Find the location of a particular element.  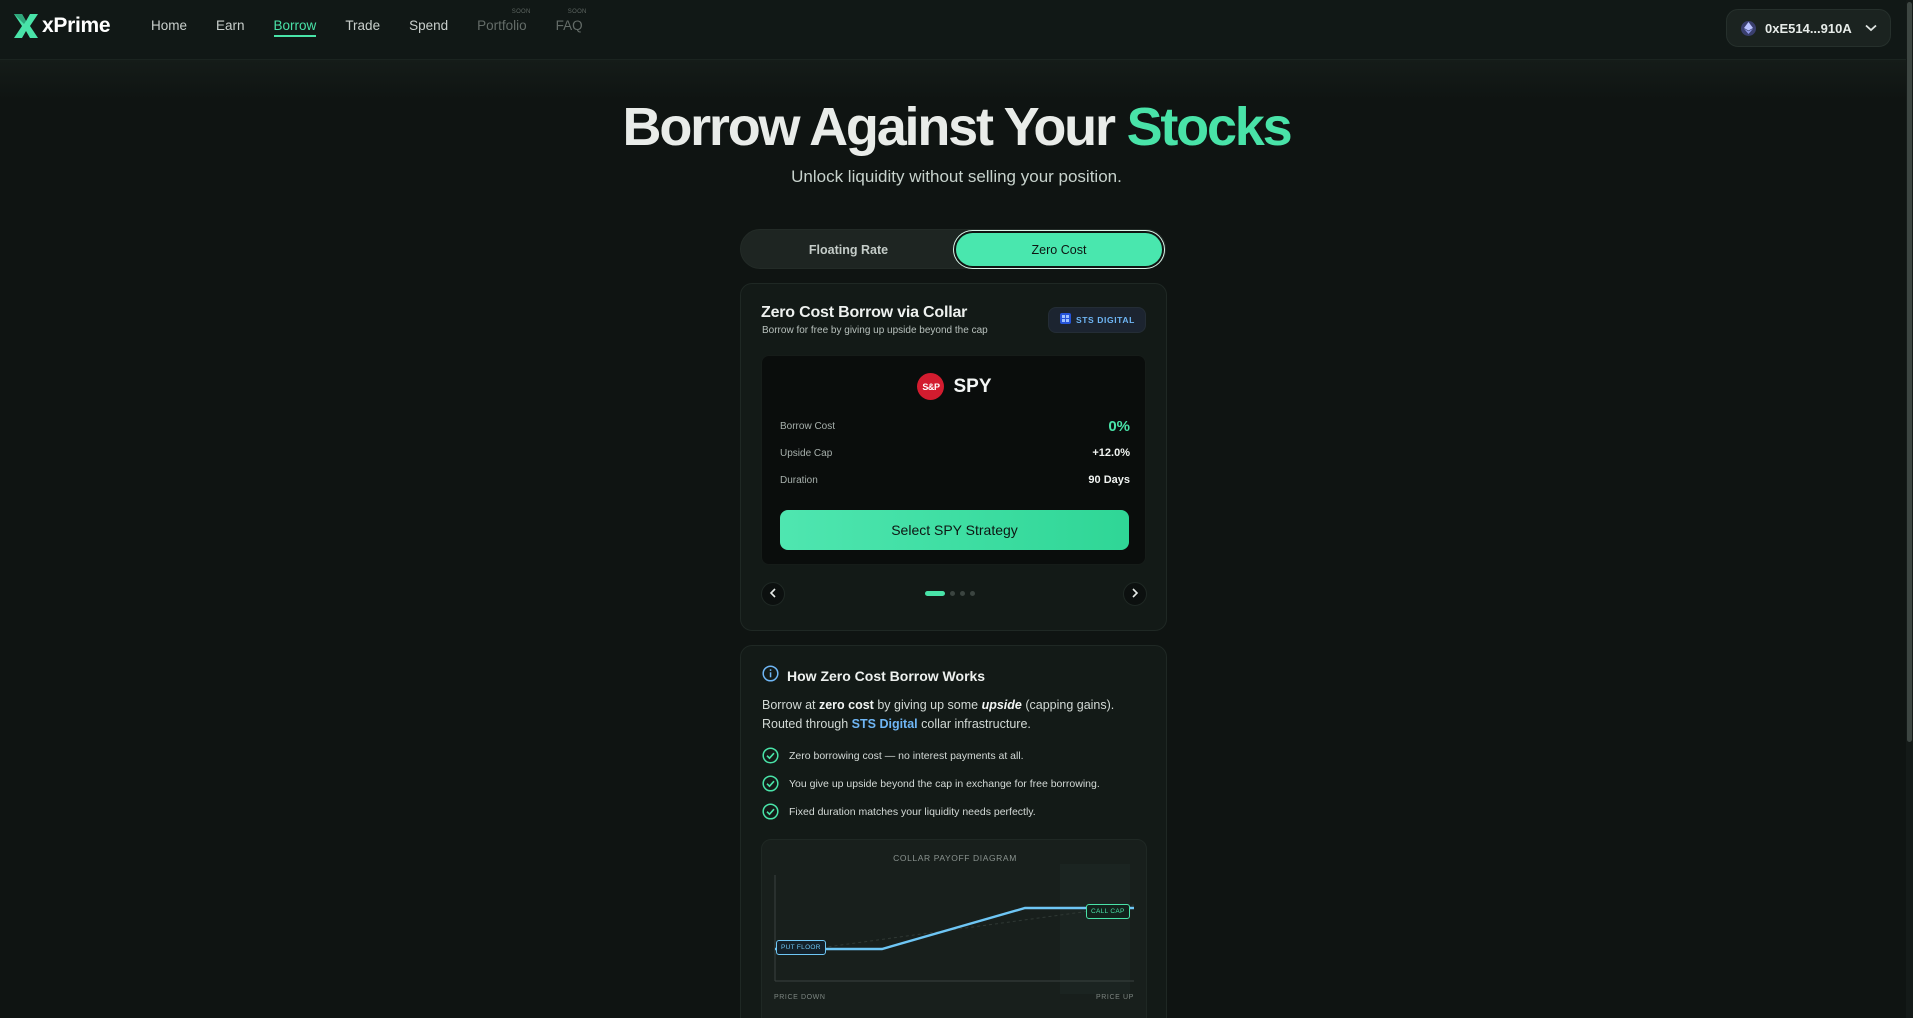

nav-link-spend: Spend is located at coordinates (428, 26).